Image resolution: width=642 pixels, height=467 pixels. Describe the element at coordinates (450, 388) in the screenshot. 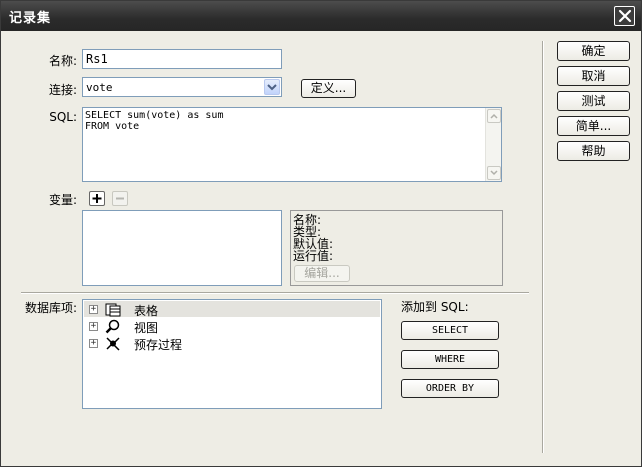

I see `add-orderby-button: ORDER BY` at that location.